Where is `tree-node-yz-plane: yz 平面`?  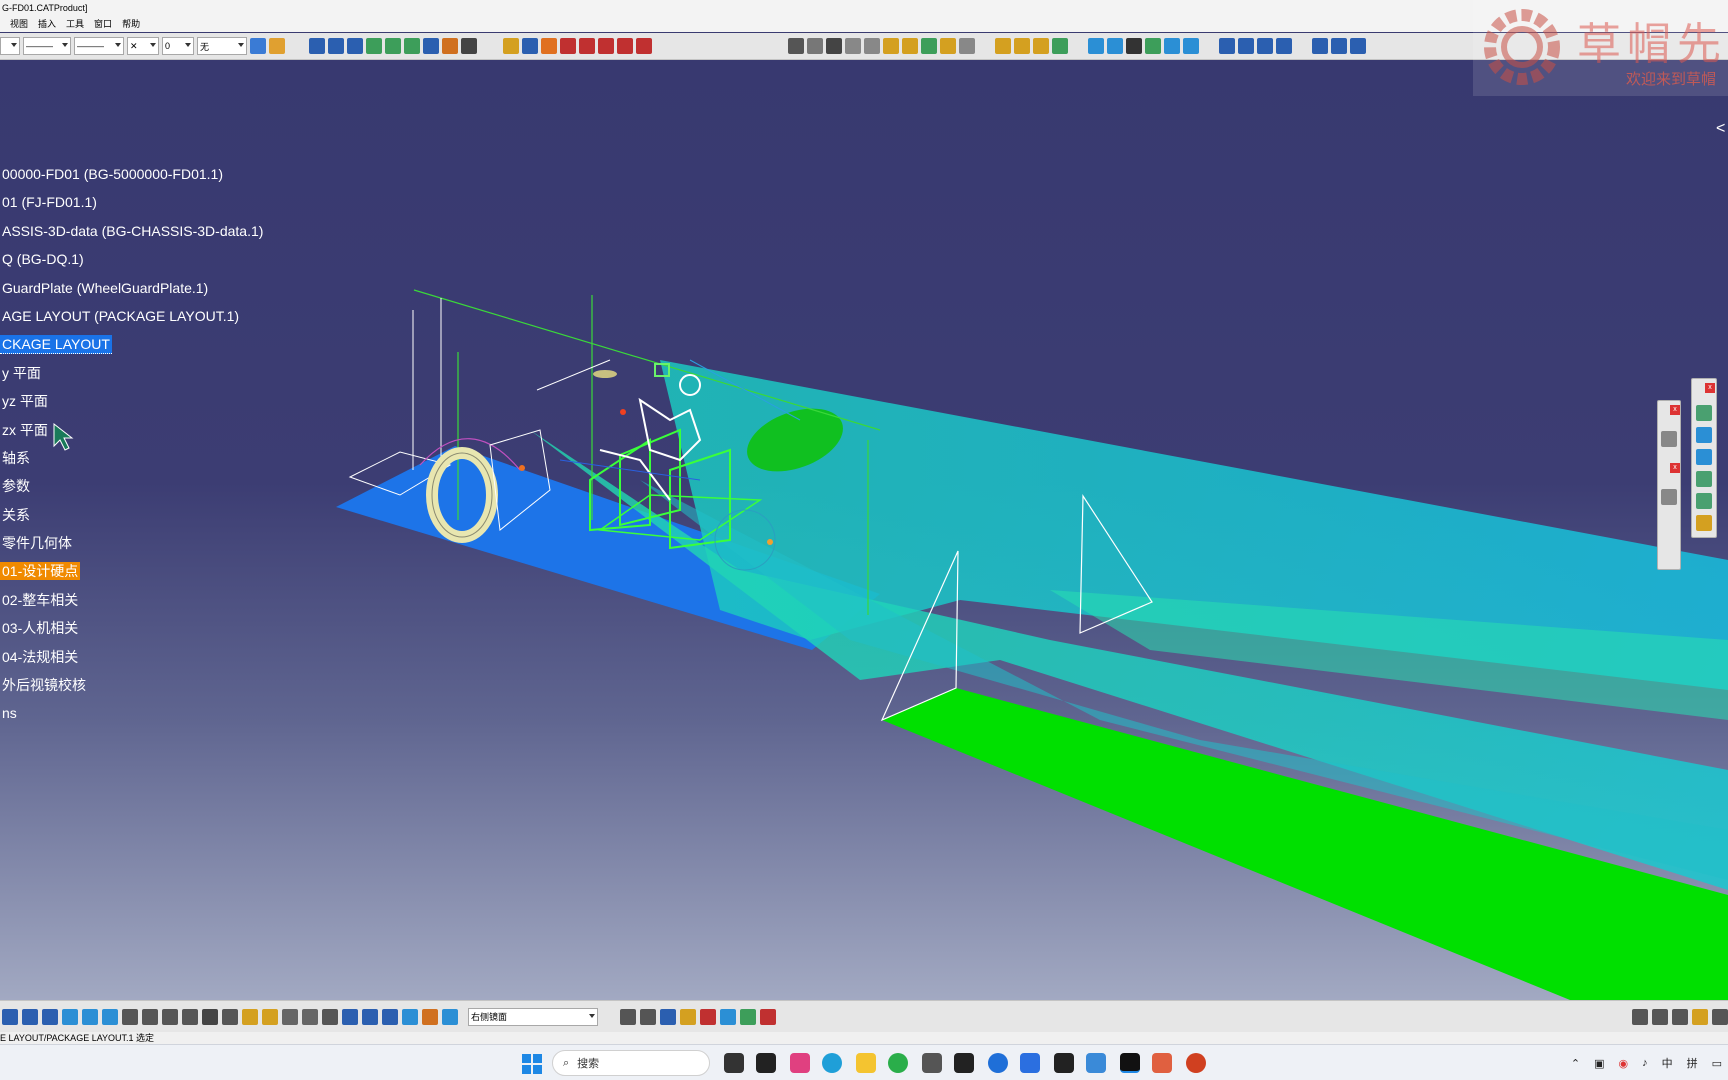 tree-node-yz-plane: yz 平面 is located at coordinates (132, 403).